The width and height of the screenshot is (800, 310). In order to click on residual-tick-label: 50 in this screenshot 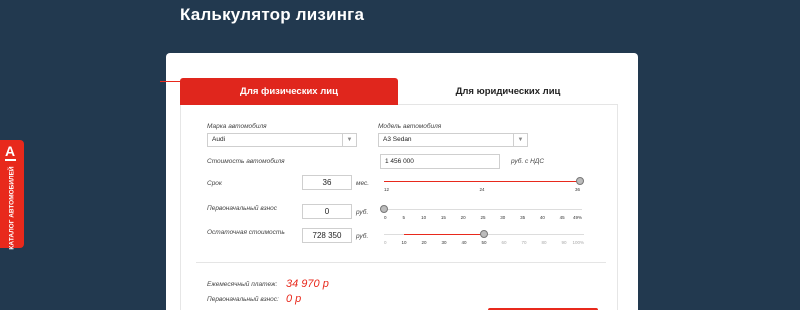, I will do `click(484, 242)`.